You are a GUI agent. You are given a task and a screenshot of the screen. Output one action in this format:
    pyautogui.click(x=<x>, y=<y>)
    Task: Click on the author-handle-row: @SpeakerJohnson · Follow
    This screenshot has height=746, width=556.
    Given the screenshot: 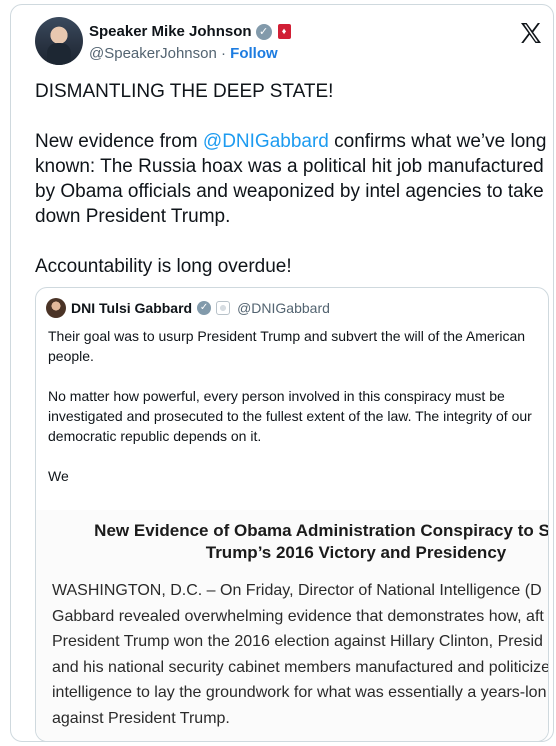 What is the action you would take?
    pyautogui.click(x=183, y=53)
    